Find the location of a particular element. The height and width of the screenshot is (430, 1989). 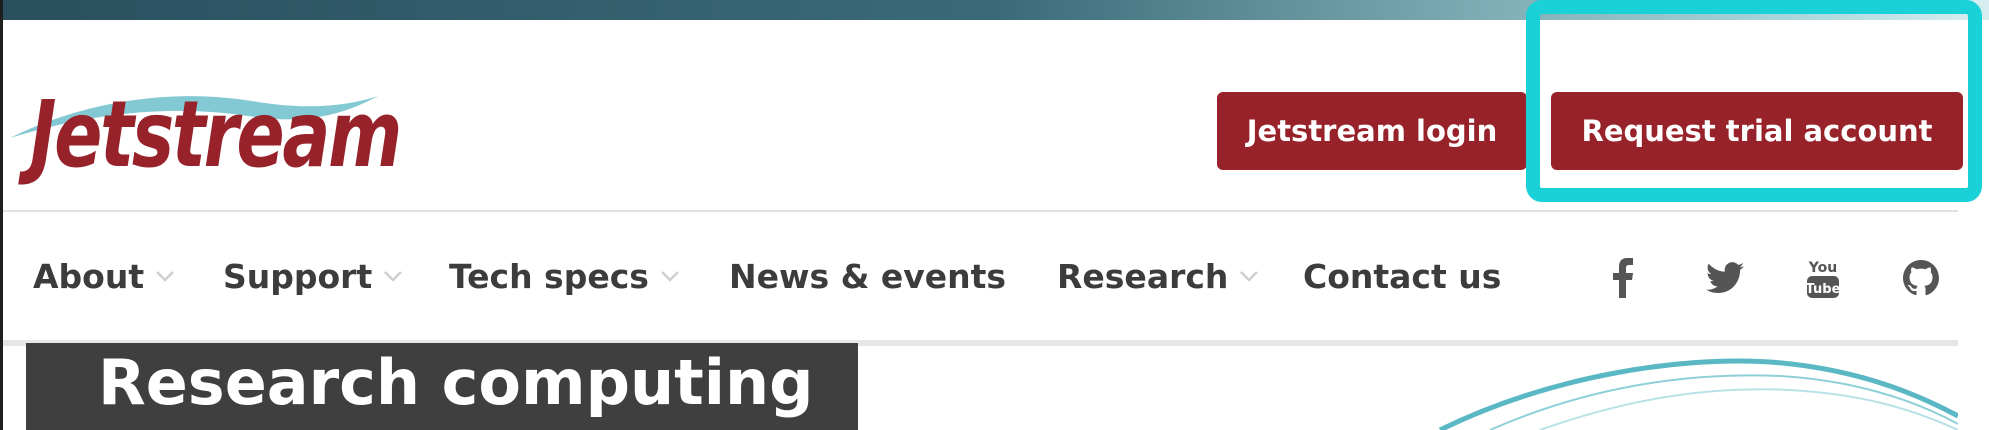

facebook-link is located at coordinates (1623, 278).